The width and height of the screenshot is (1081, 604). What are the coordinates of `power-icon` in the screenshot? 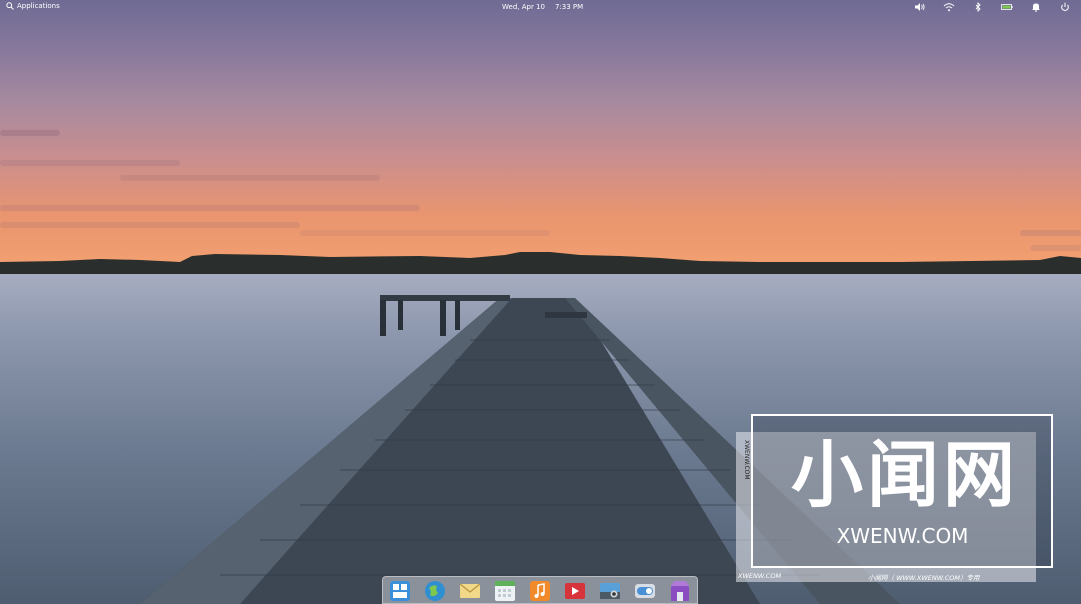 It's located at (1065, 7).